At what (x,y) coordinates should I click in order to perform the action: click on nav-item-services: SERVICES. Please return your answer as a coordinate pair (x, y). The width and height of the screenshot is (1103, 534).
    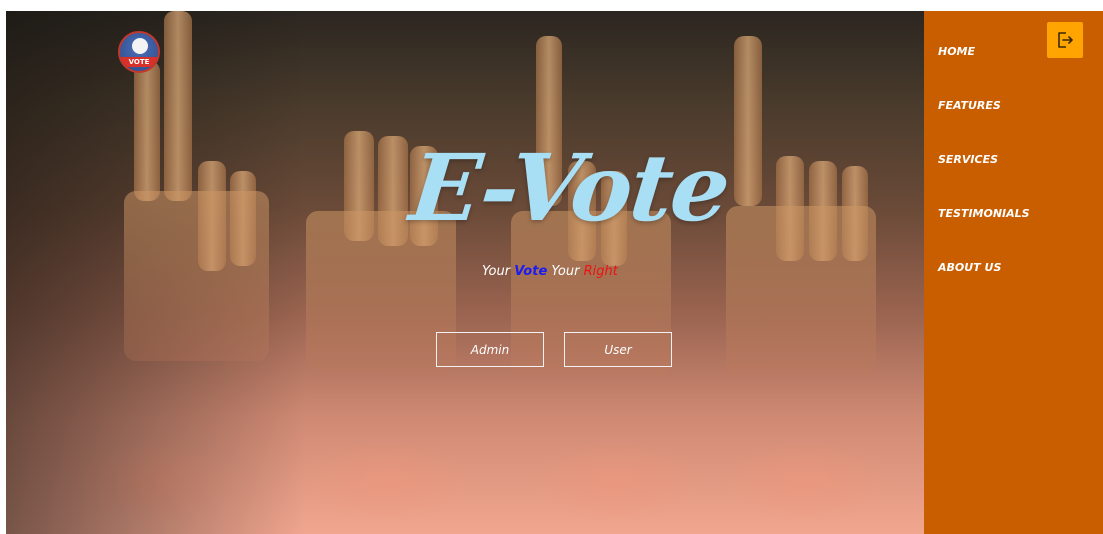
    Looking at the image, I should click on (984, 178).